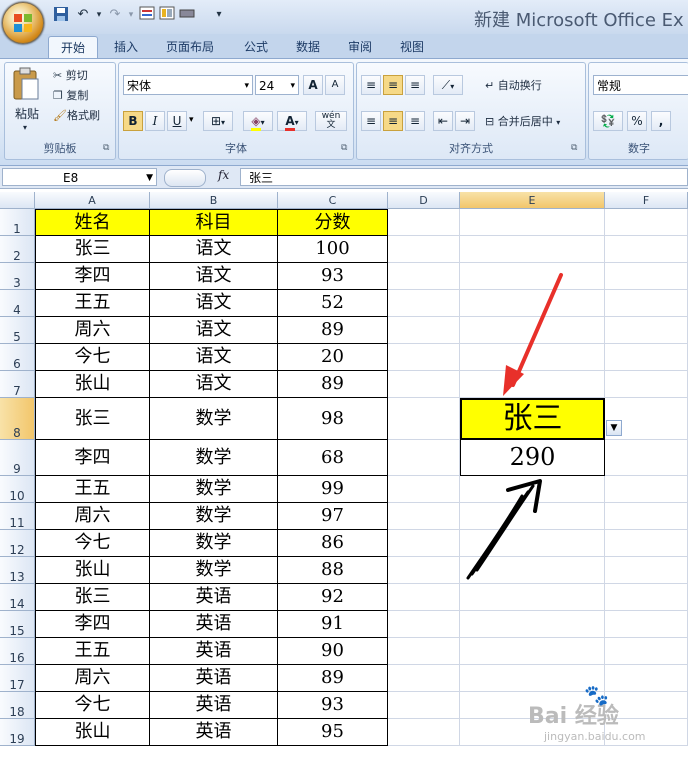 The image size is (688, 761). I want to click on watermark-url: jingyan.baidu.com, so click(595, 736).